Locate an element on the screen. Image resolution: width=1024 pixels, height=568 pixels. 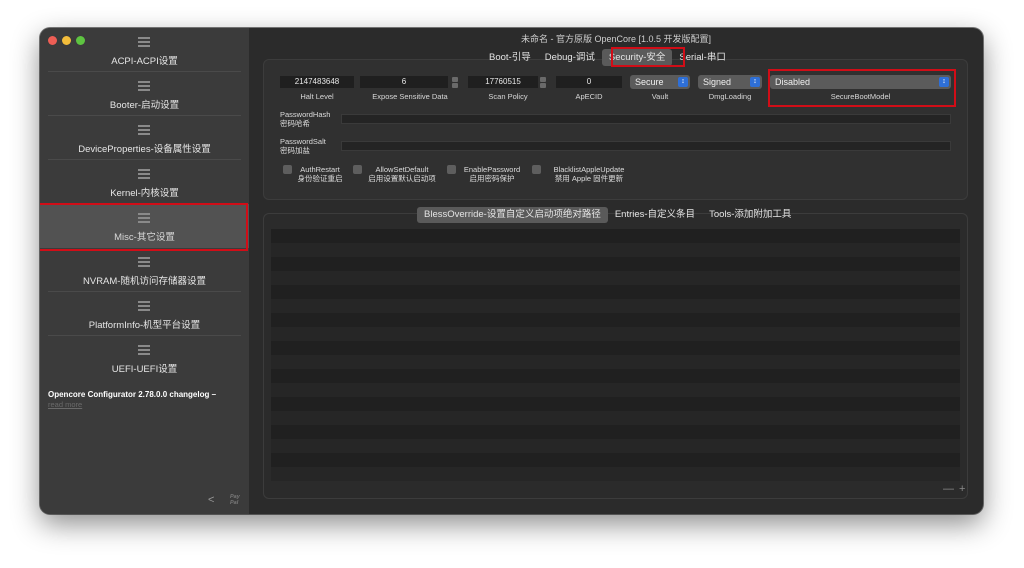
securebootmodel-label: SecureBootModel is located at coordinates (860, 96).